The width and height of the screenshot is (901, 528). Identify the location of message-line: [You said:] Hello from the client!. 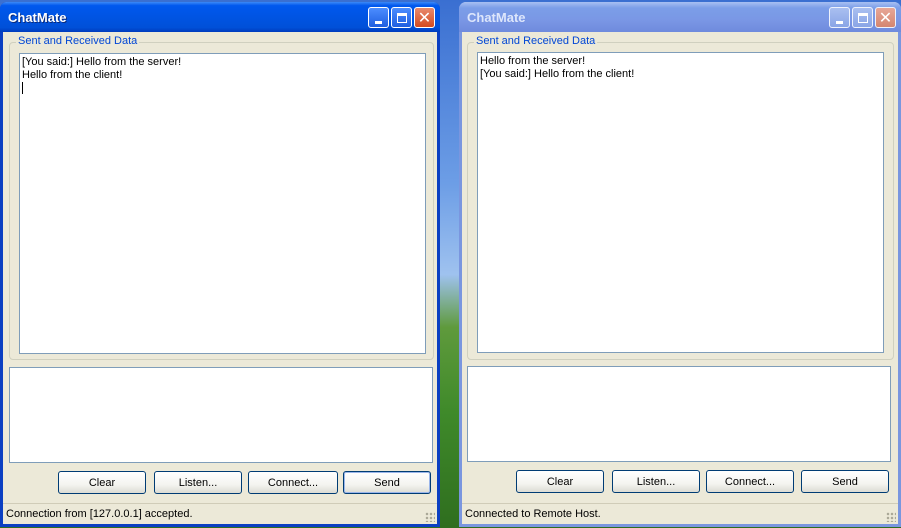
(557, 74).